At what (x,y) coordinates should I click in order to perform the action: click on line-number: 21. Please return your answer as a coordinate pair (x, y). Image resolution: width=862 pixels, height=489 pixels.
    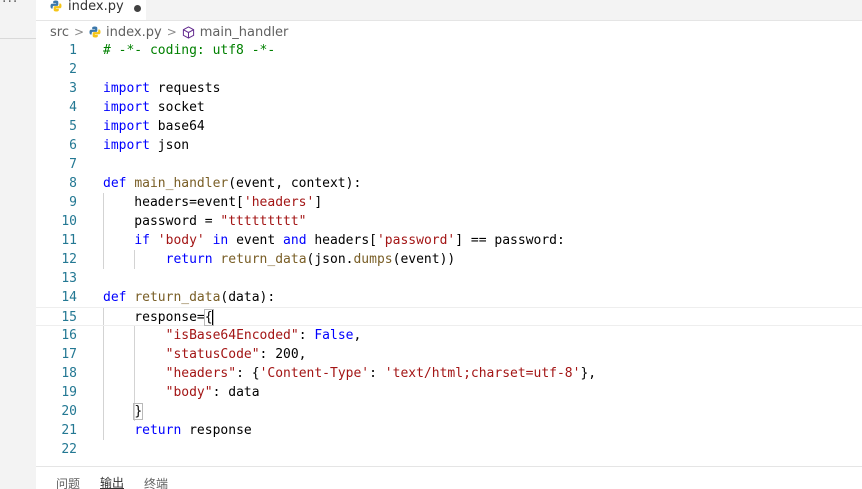
    Looking at the image, I should click on (69, 430).